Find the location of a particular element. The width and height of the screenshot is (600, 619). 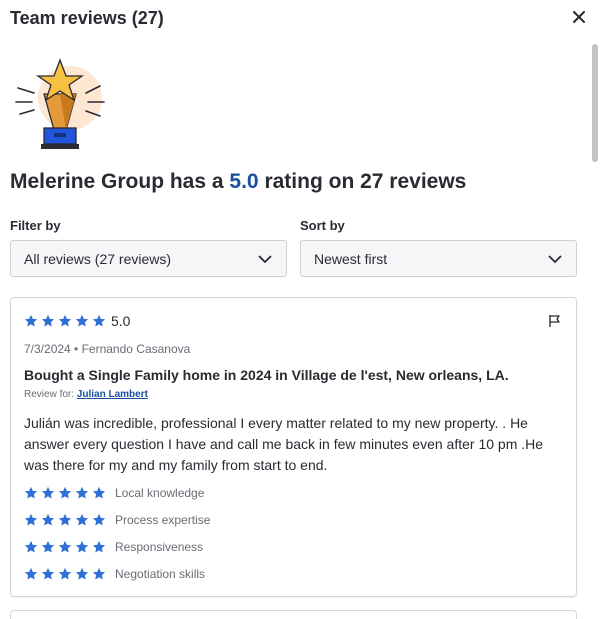

filter-select: All reviews (27 reviews) is located at coordinates (148, 258).